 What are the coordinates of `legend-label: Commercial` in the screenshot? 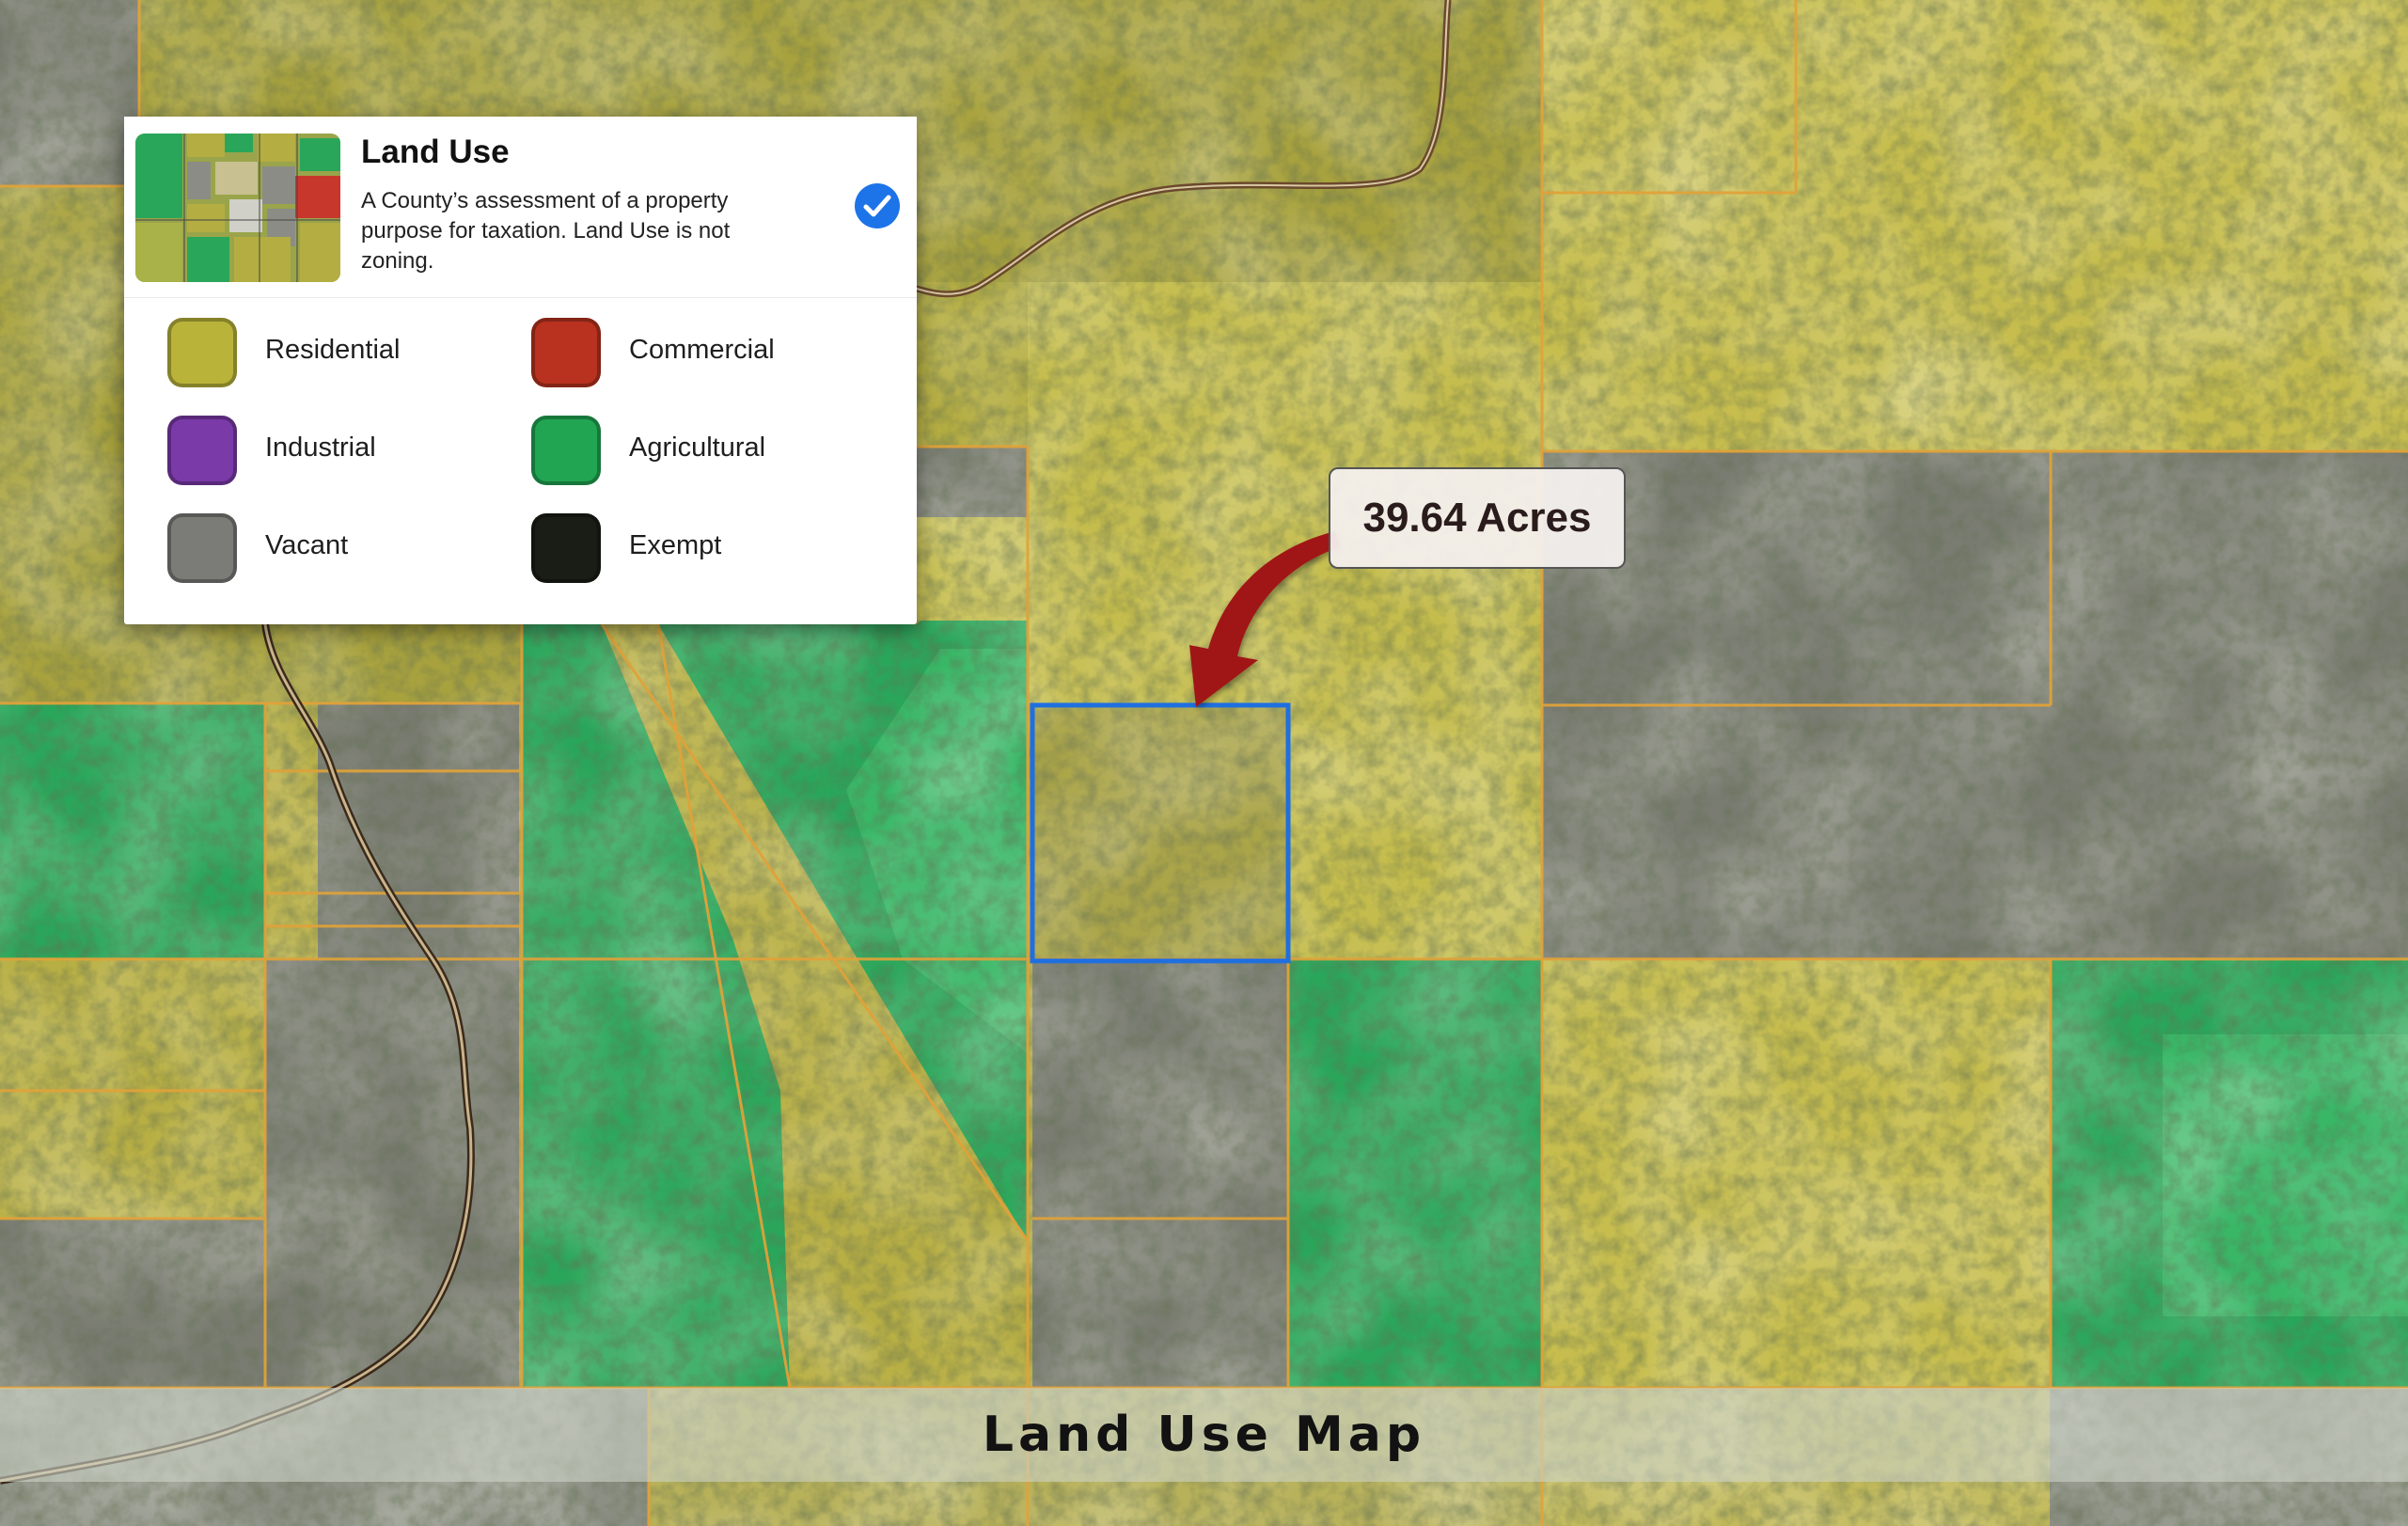 It's located at (702, 350).